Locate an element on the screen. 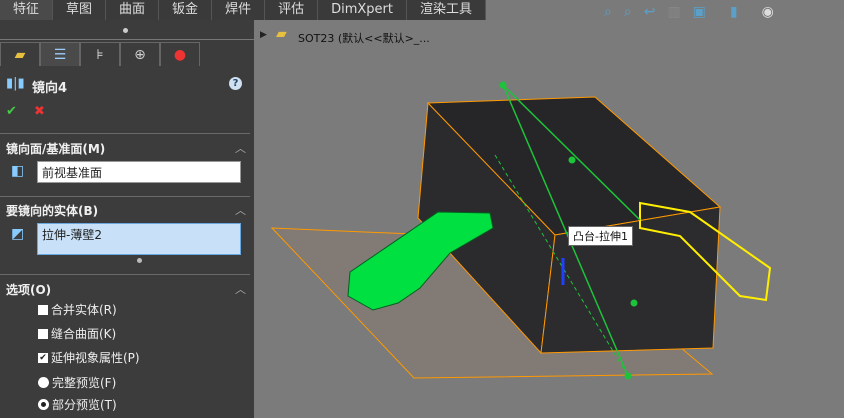 The image size is (844, 418). expand-tree-icon: ▶ is located at coordinates (263, 35).